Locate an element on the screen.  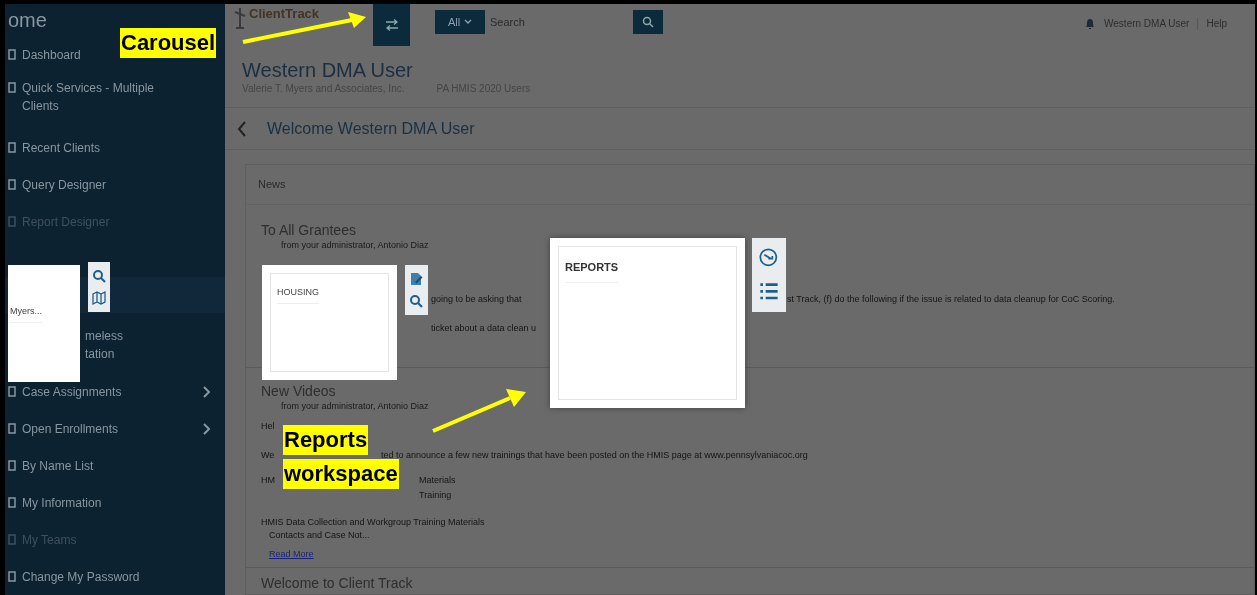
post-text: ticket about a data clean u is located at coordinates (484, 328).